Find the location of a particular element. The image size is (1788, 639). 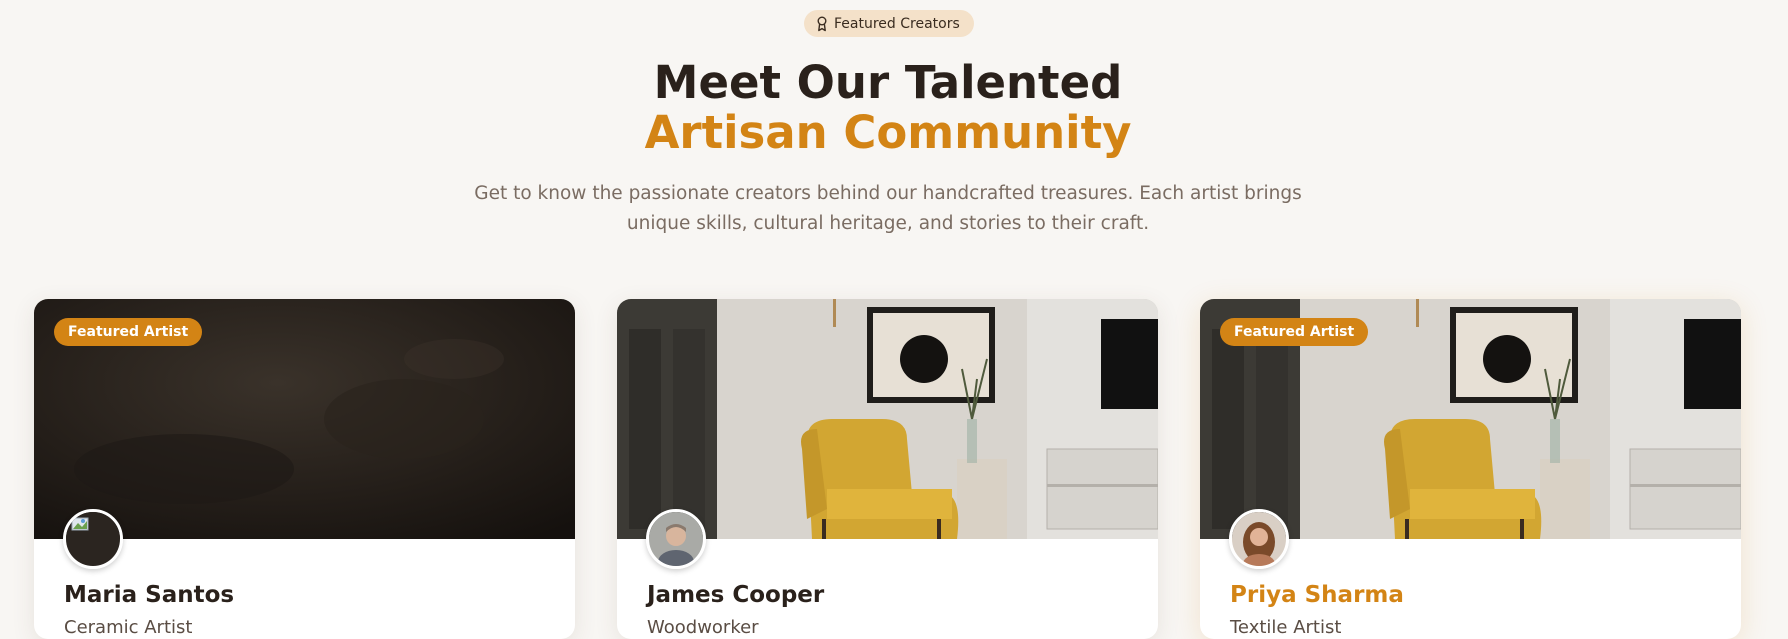

badge-label: Featured Creators is located at coordinates (897, 23).